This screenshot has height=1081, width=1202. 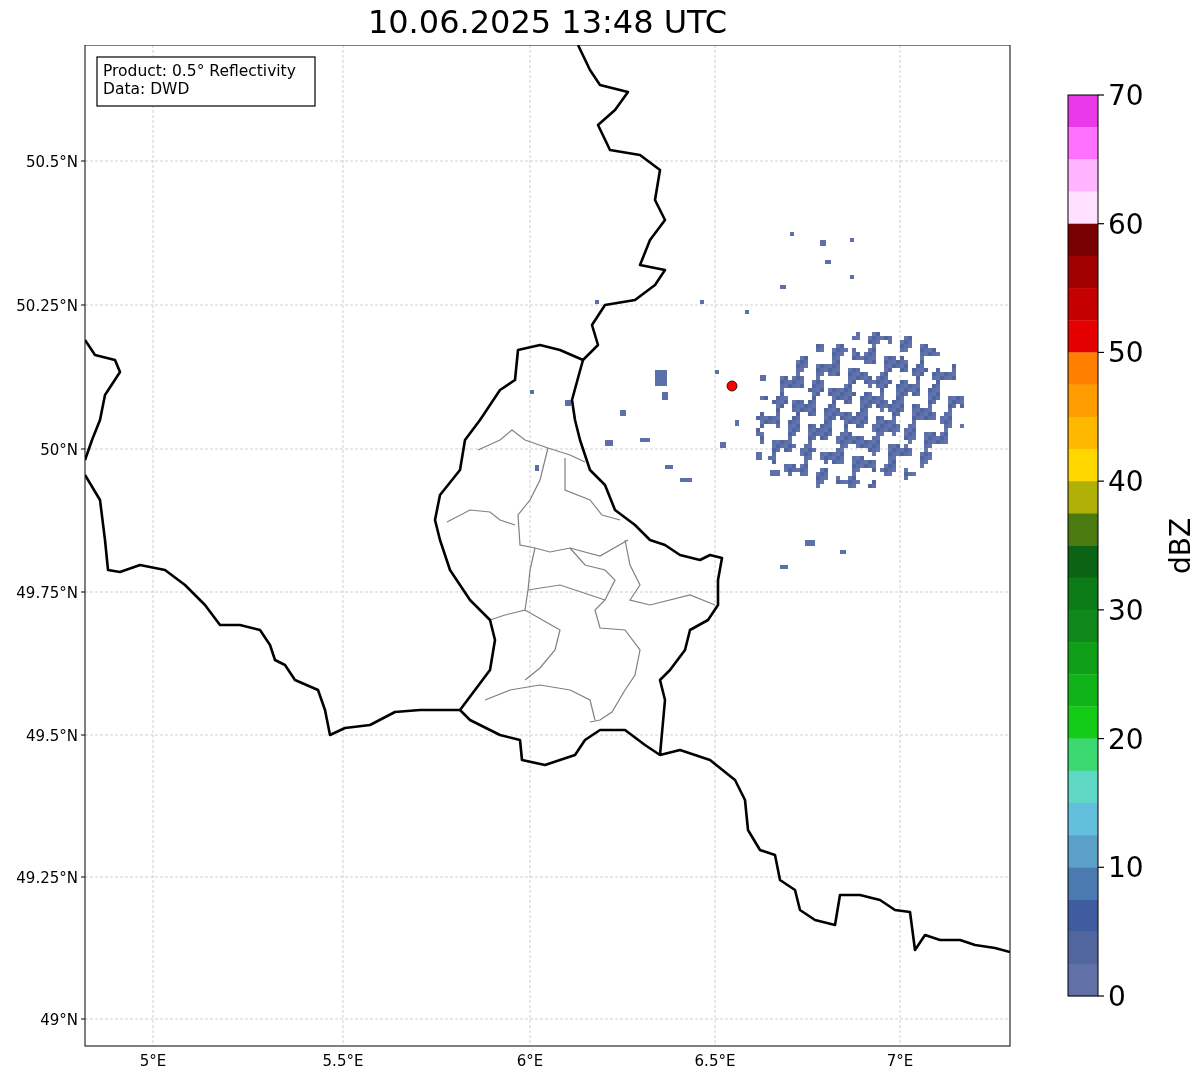 I want to click on colorbar-tick-label: 70, so click(x=1126, y=95).